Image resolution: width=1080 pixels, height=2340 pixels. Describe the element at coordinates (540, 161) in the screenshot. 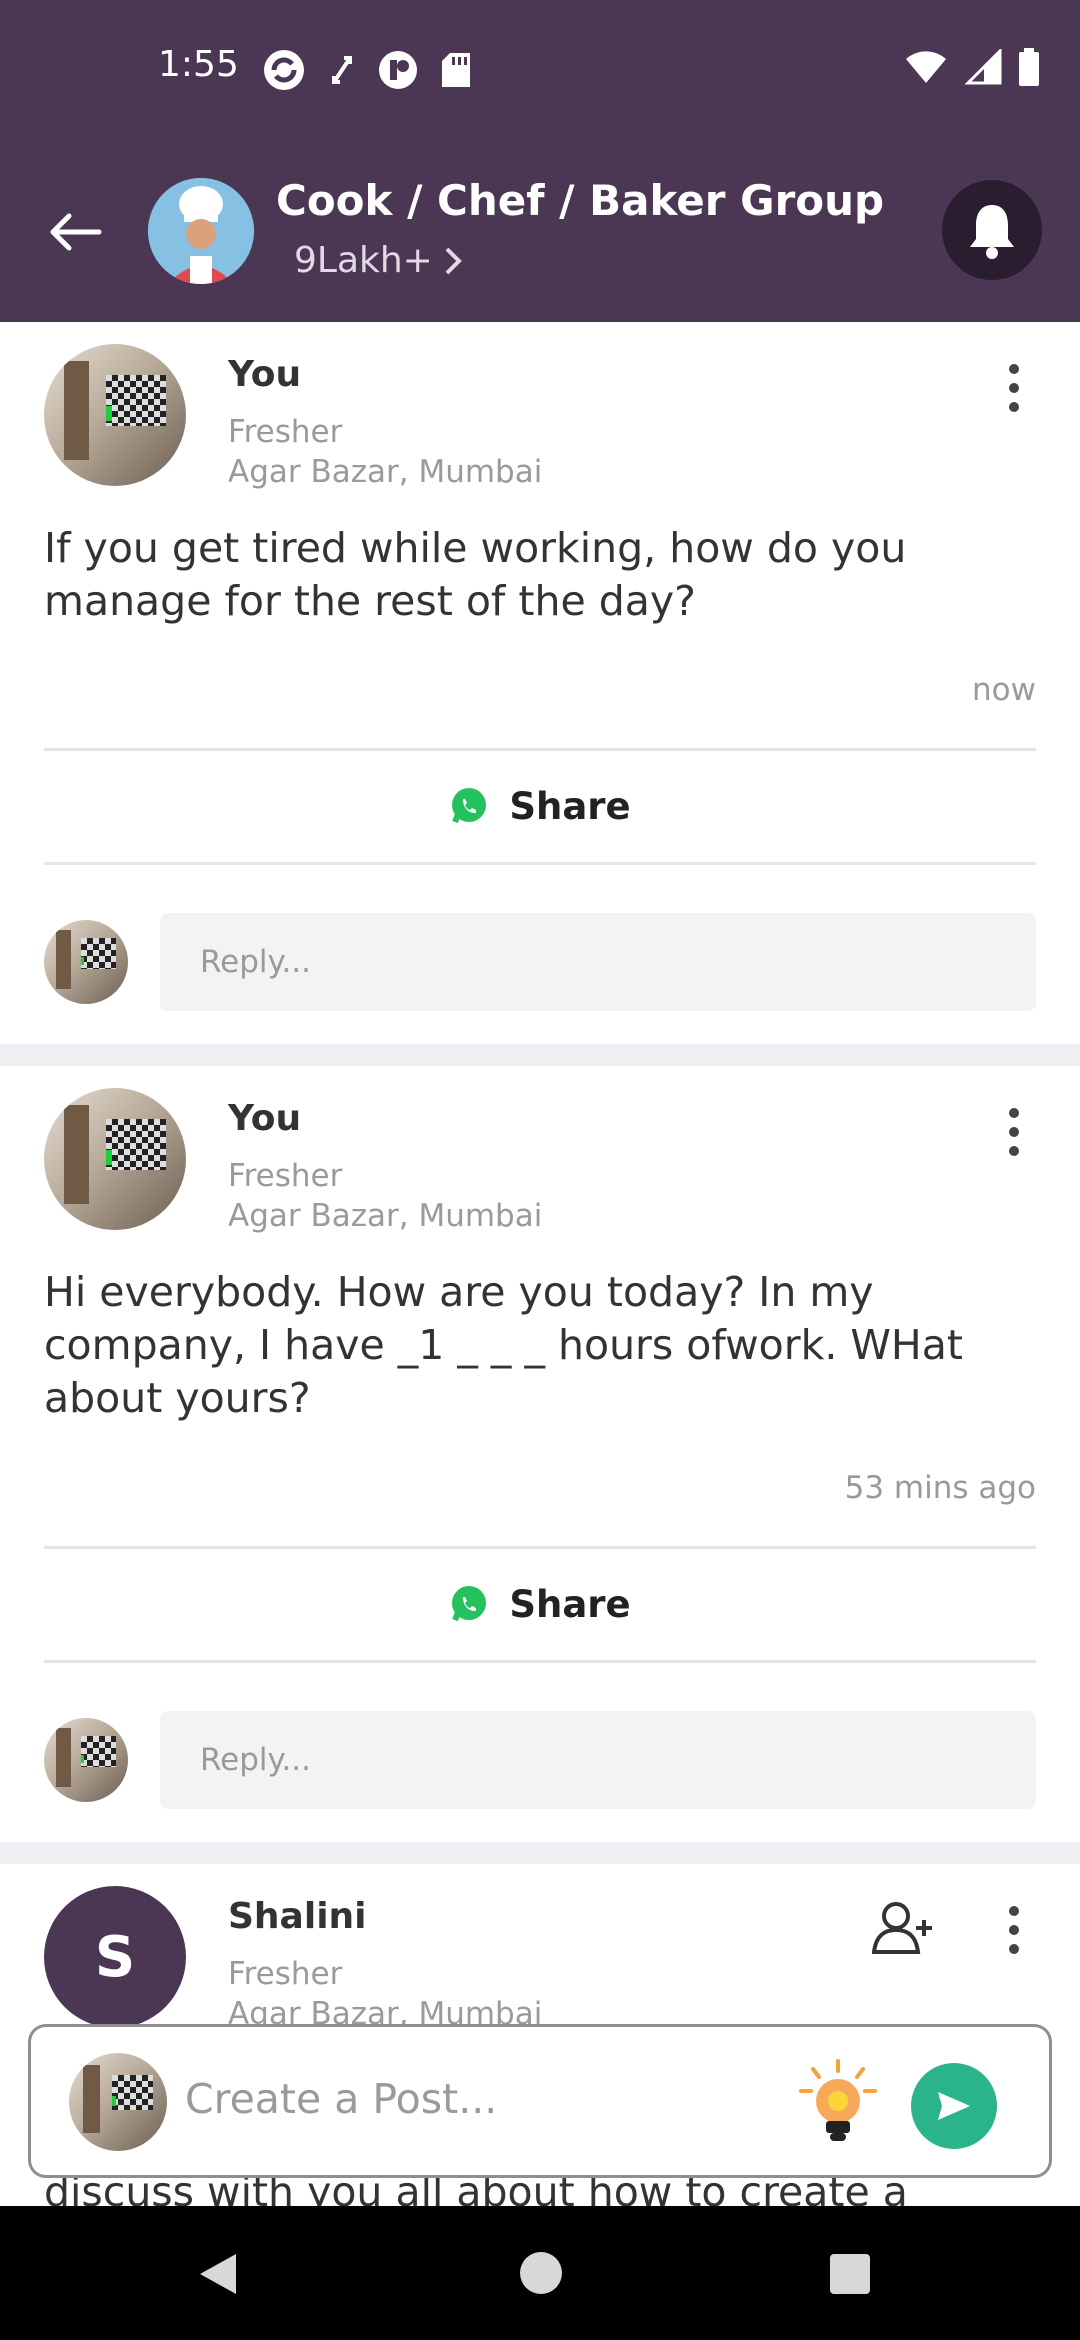

I see `app-header: 1:55 Cook / Chef / Baker Group 9Lakh+` at that location.